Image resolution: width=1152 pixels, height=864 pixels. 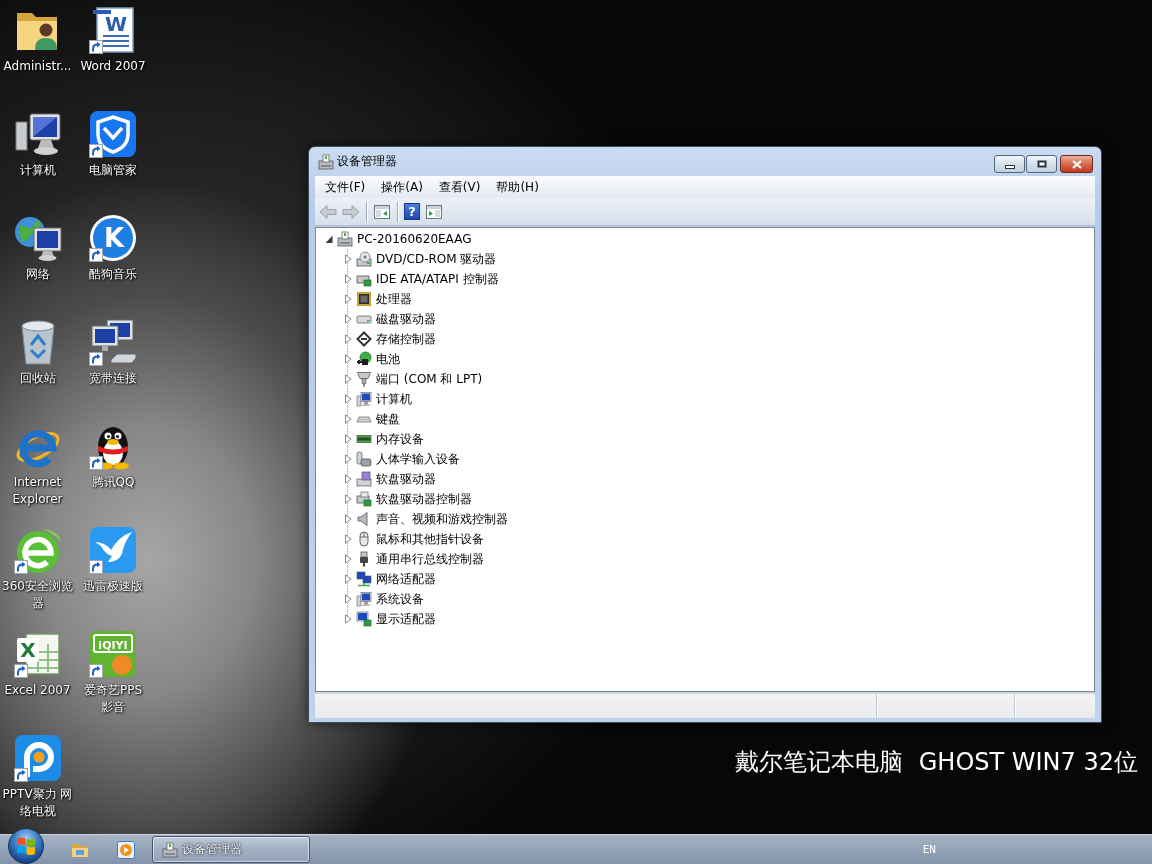 I want to click on disc-logo: K, so click(x=113, y=238).